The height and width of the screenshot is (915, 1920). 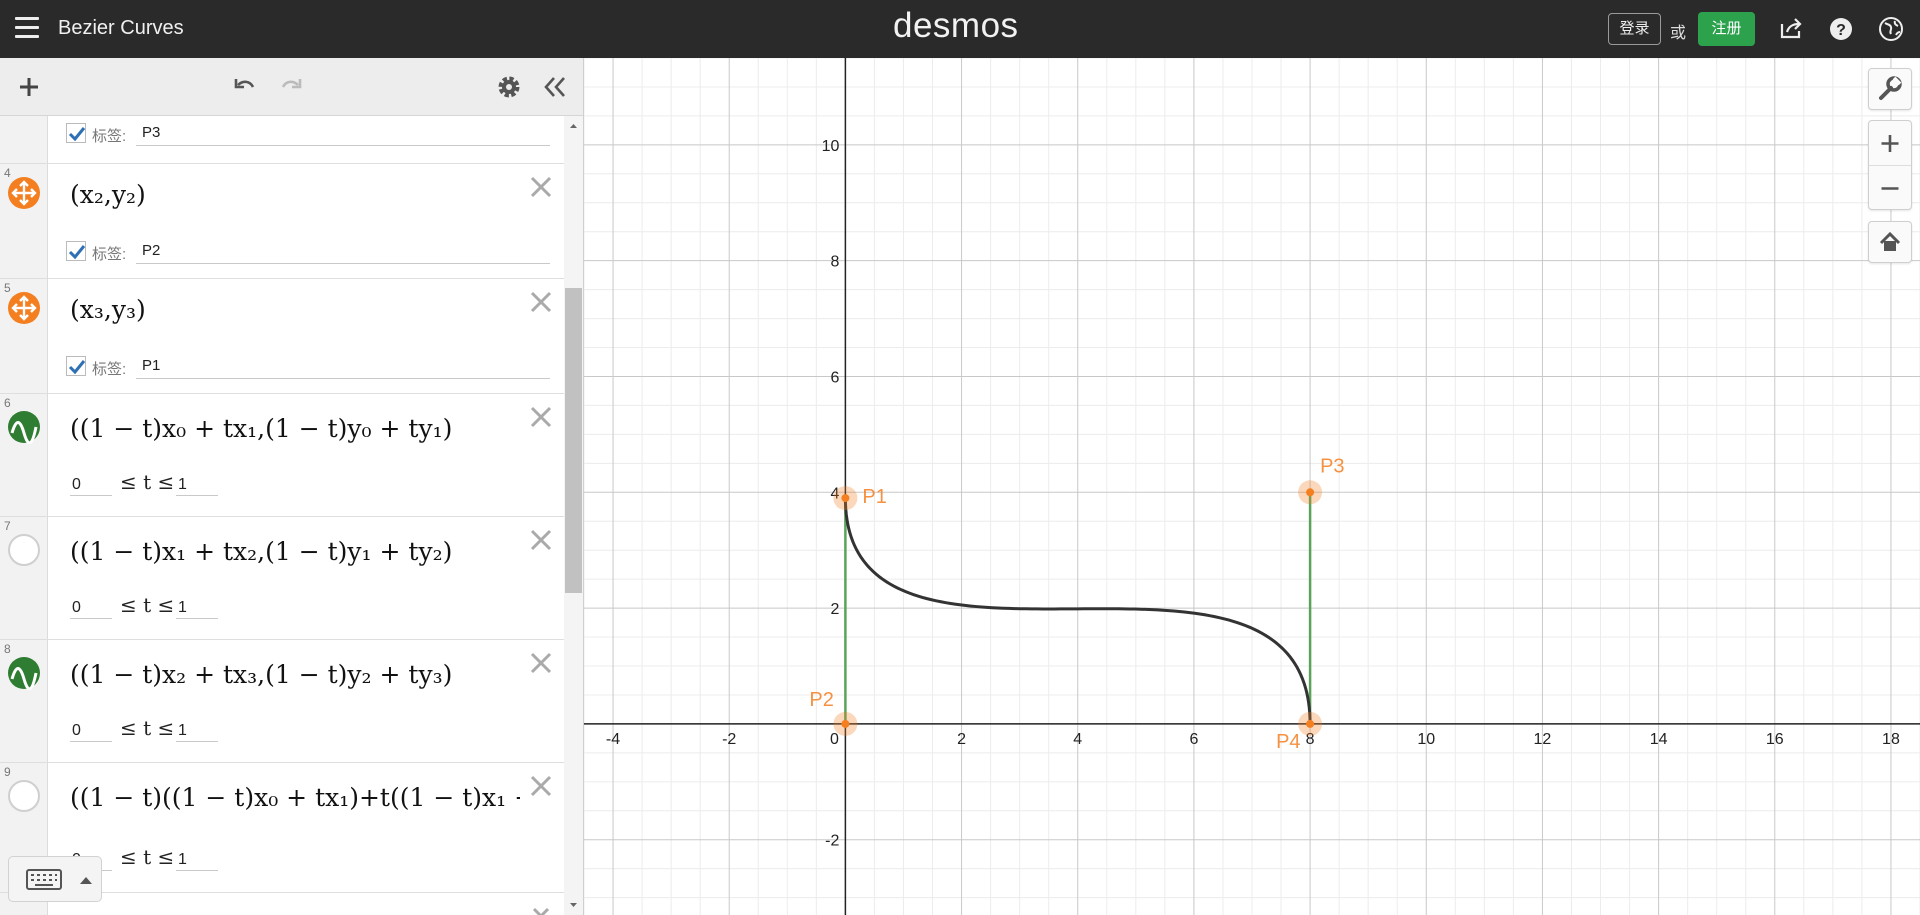 I want to click on graph-settings-button, so click(x=1890, y=89).